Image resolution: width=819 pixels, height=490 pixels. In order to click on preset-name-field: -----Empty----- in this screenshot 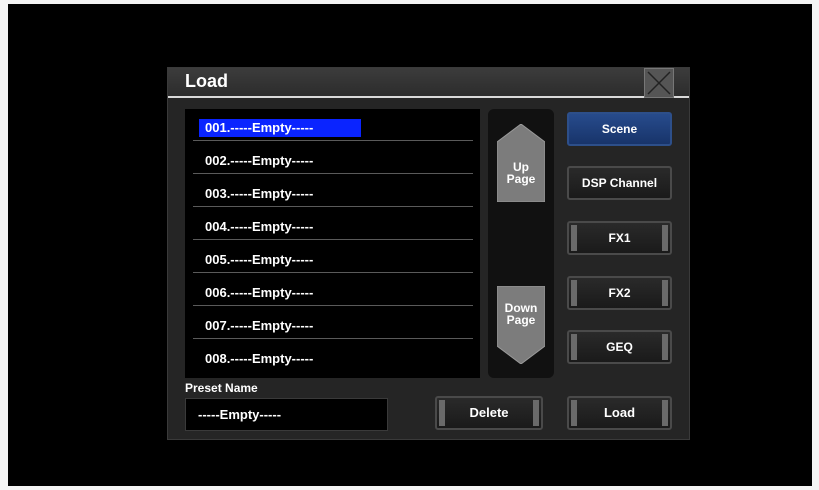, I will do `click(286, 414)`.